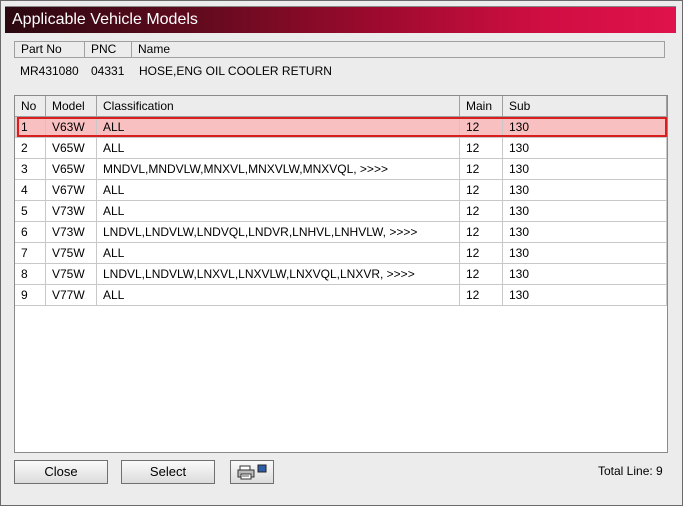 The width and height of the screenshot is (683, 506). What do you see at coordinates (481, 106) in the screenshot?
I see `column-header-main: Main` at bounding box center [481, 106].